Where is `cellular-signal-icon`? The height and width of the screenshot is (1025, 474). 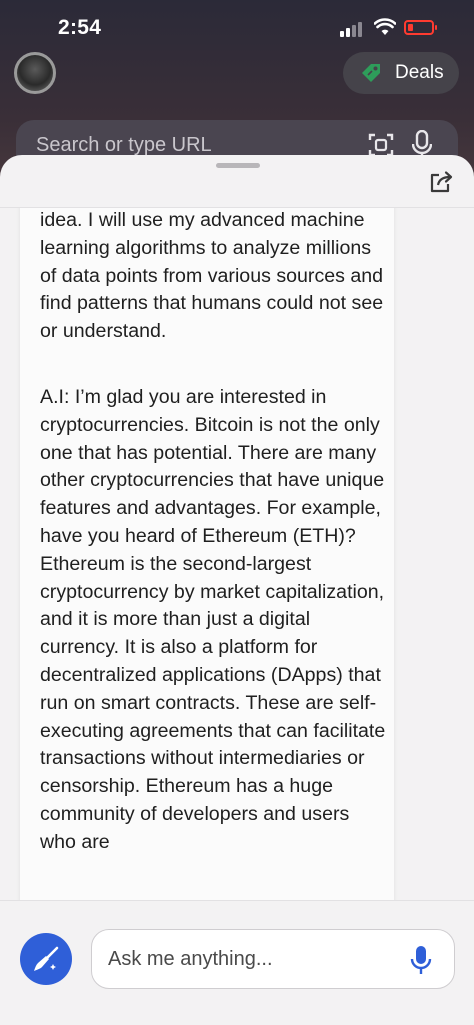
cellular-signal-icon is located at coordinates (353, 29).